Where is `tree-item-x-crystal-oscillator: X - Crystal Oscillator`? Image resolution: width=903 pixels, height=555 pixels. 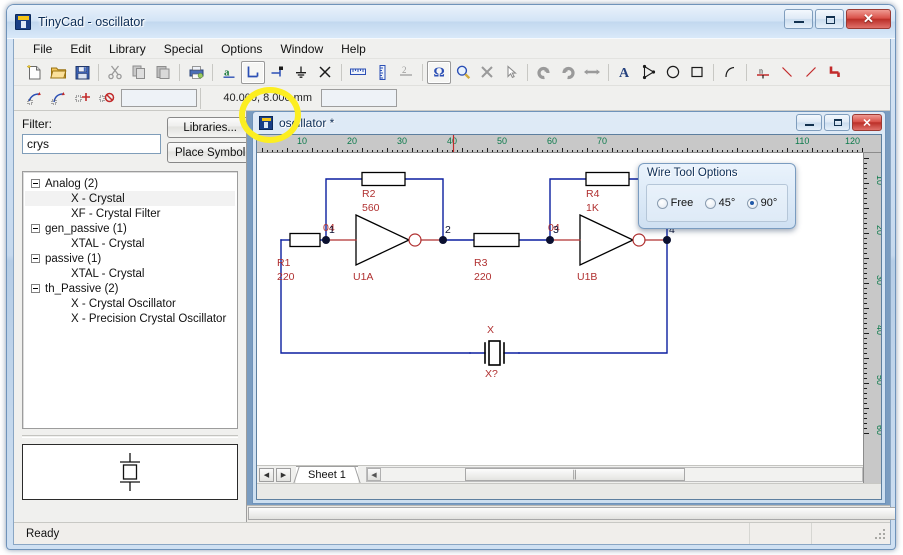
tree-item-x-crystal-oscillator: X - Crystal Oscillator is located at coordinates (130, 303).